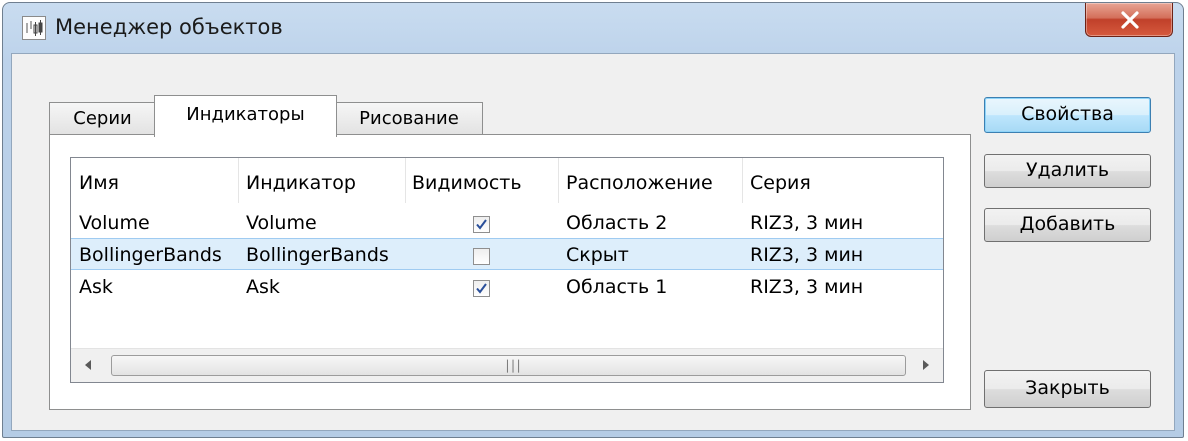  What do you see at coordinates (317, 255) in the screenshot?
I see `cell-indicator: BollingerBands` at bounding box center [317, 255].